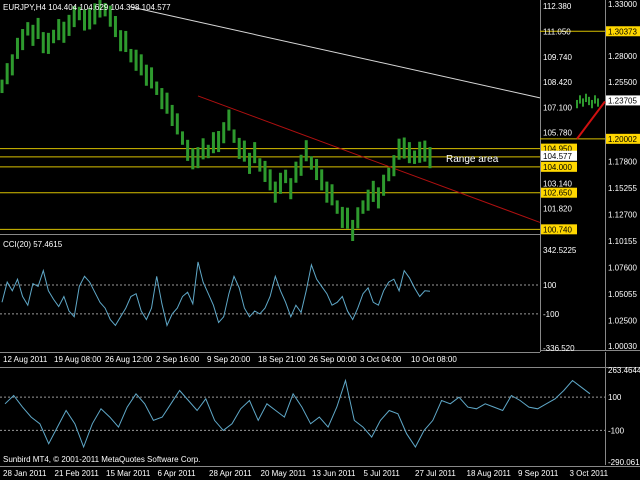 Image resolution: width=640 pixels, height=480 pixels. What do you see at coordinates (589, 473) in the screenshot?
I see `bottom-x-tick-11: 3 Oct 2011` at bounding box center [589, 473].